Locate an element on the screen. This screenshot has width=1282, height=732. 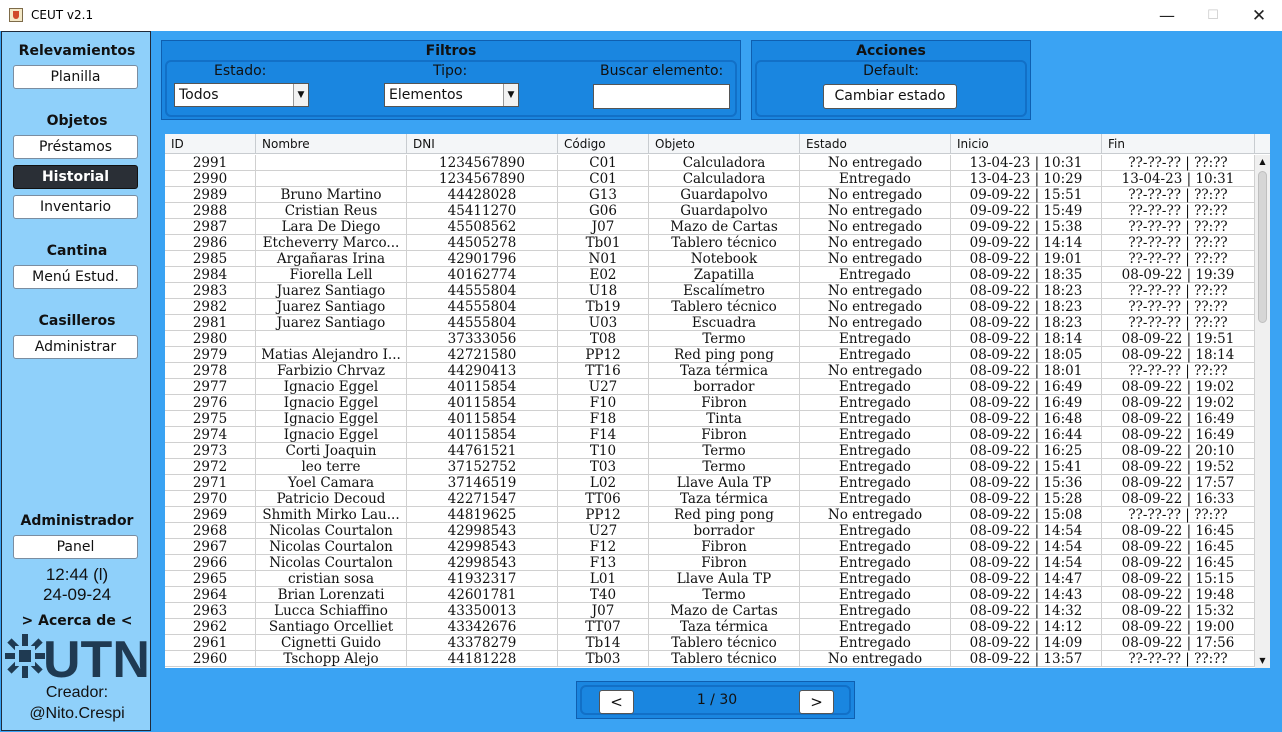
table-cell: 08-09-22 | 14:54 is located at coordinates (1026, 563).